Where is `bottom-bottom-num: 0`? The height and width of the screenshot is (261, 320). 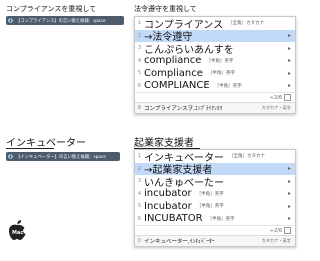 bottom-bottom-num: 0 is located at coordinates (139, 241).